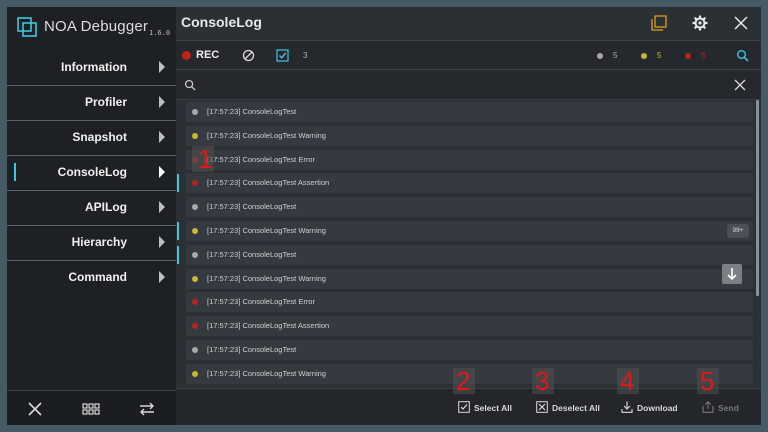 The image size is (768, 432). I want to click on warning-level-icon, so click(644, 56).